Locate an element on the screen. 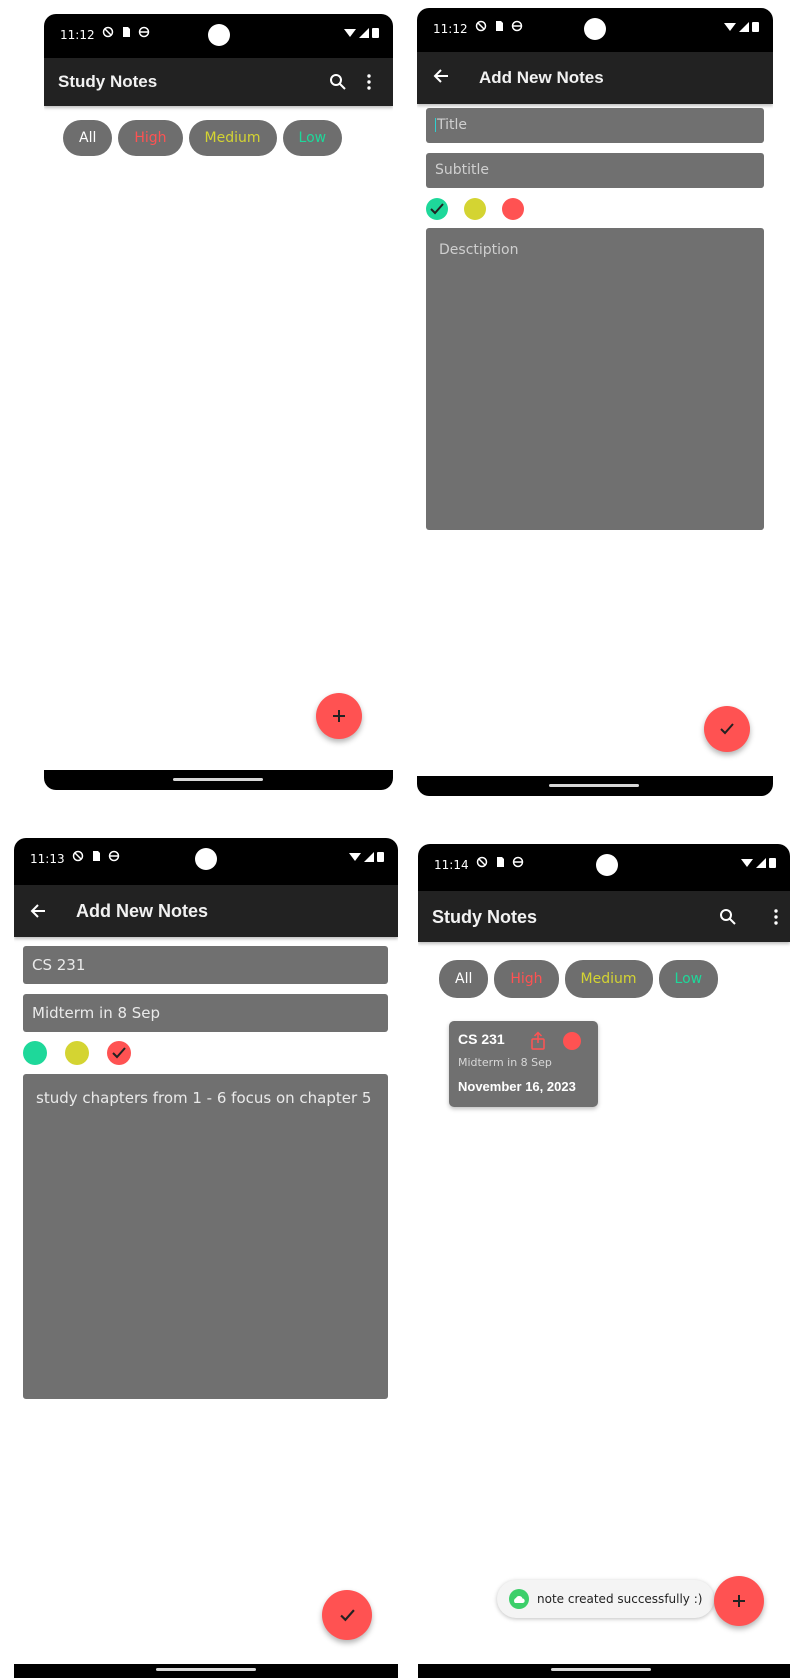  cloud-icon is located at coordinates (519, 1599).